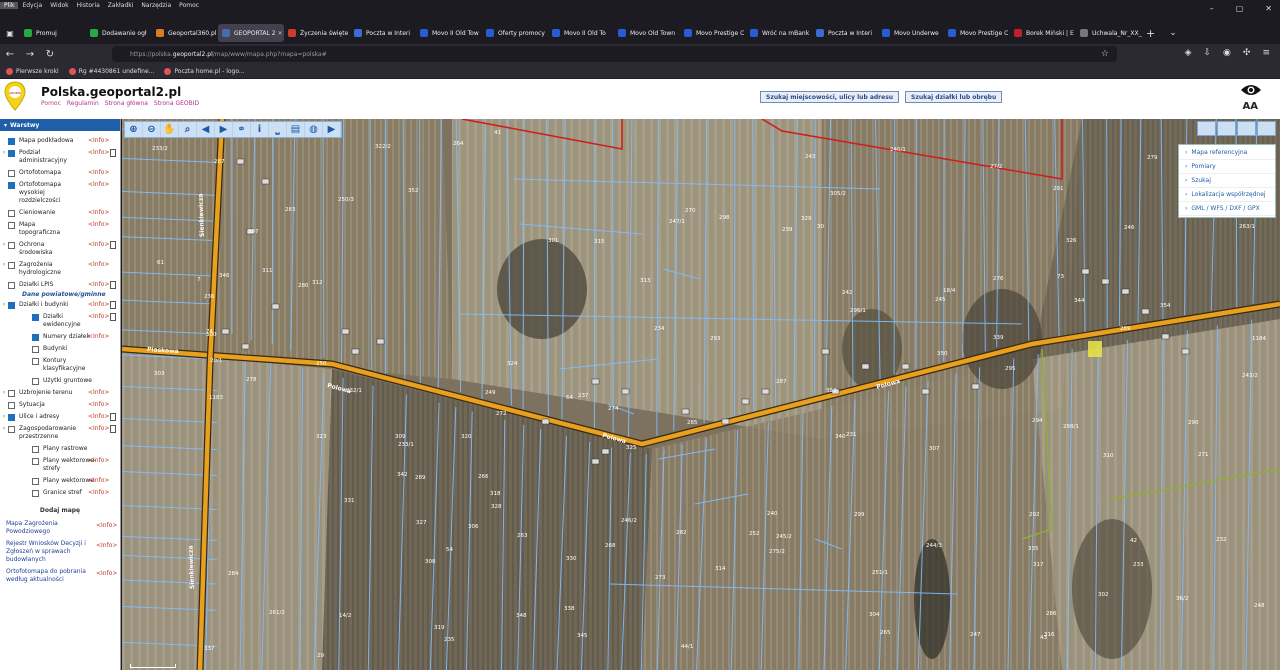  What do you see at coordinates (779, 33) in the screenshot?
I see `browser-tab: Wróć na mBank` at bounding box center [779, 33].